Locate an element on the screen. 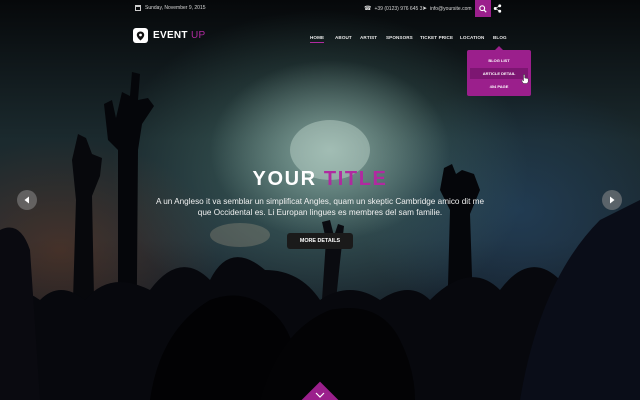 This screenshot has height=400, width=640. date-info: Sunday, November 9, 2015 is located at coordinates (170, 8).